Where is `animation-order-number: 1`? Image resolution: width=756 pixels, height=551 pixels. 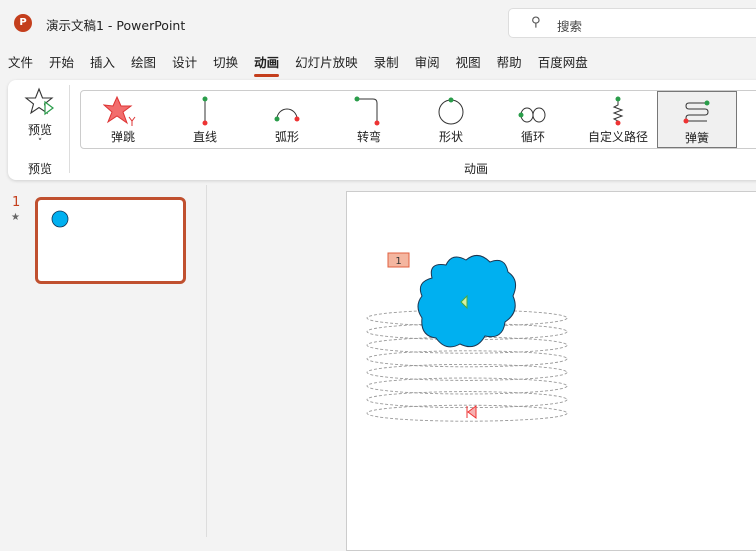
animation-order-number: 1 is located at coordinates (398, 261).